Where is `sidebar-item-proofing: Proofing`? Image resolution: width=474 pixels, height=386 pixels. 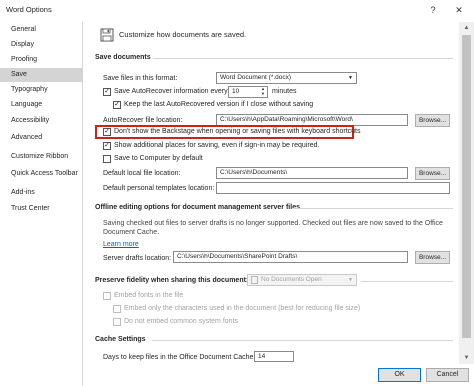 sidebar-item-proofing: Proofing is located at coordinates (41, 60).